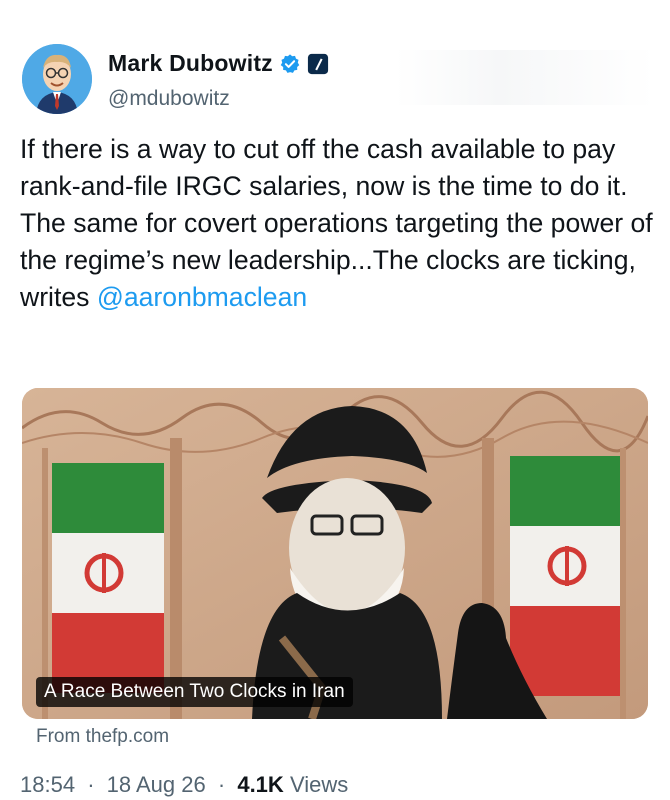 The width and height of the screenshot is (670, 800). I want to click on avatar, so click(57, 79).